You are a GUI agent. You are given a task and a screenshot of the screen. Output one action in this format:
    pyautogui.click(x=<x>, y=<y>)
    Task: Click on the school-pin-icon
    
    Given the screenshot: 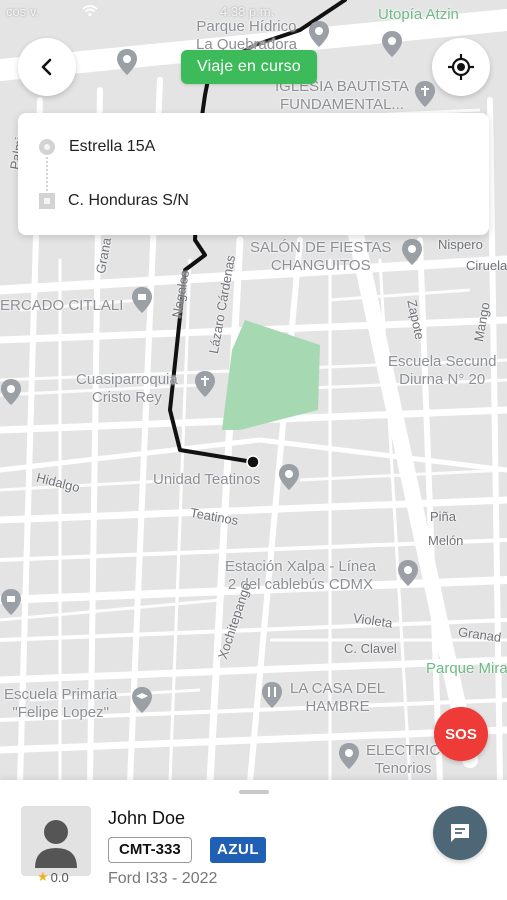 What is the action you would take?
    pyautogui.click(x=142, y=700)
    